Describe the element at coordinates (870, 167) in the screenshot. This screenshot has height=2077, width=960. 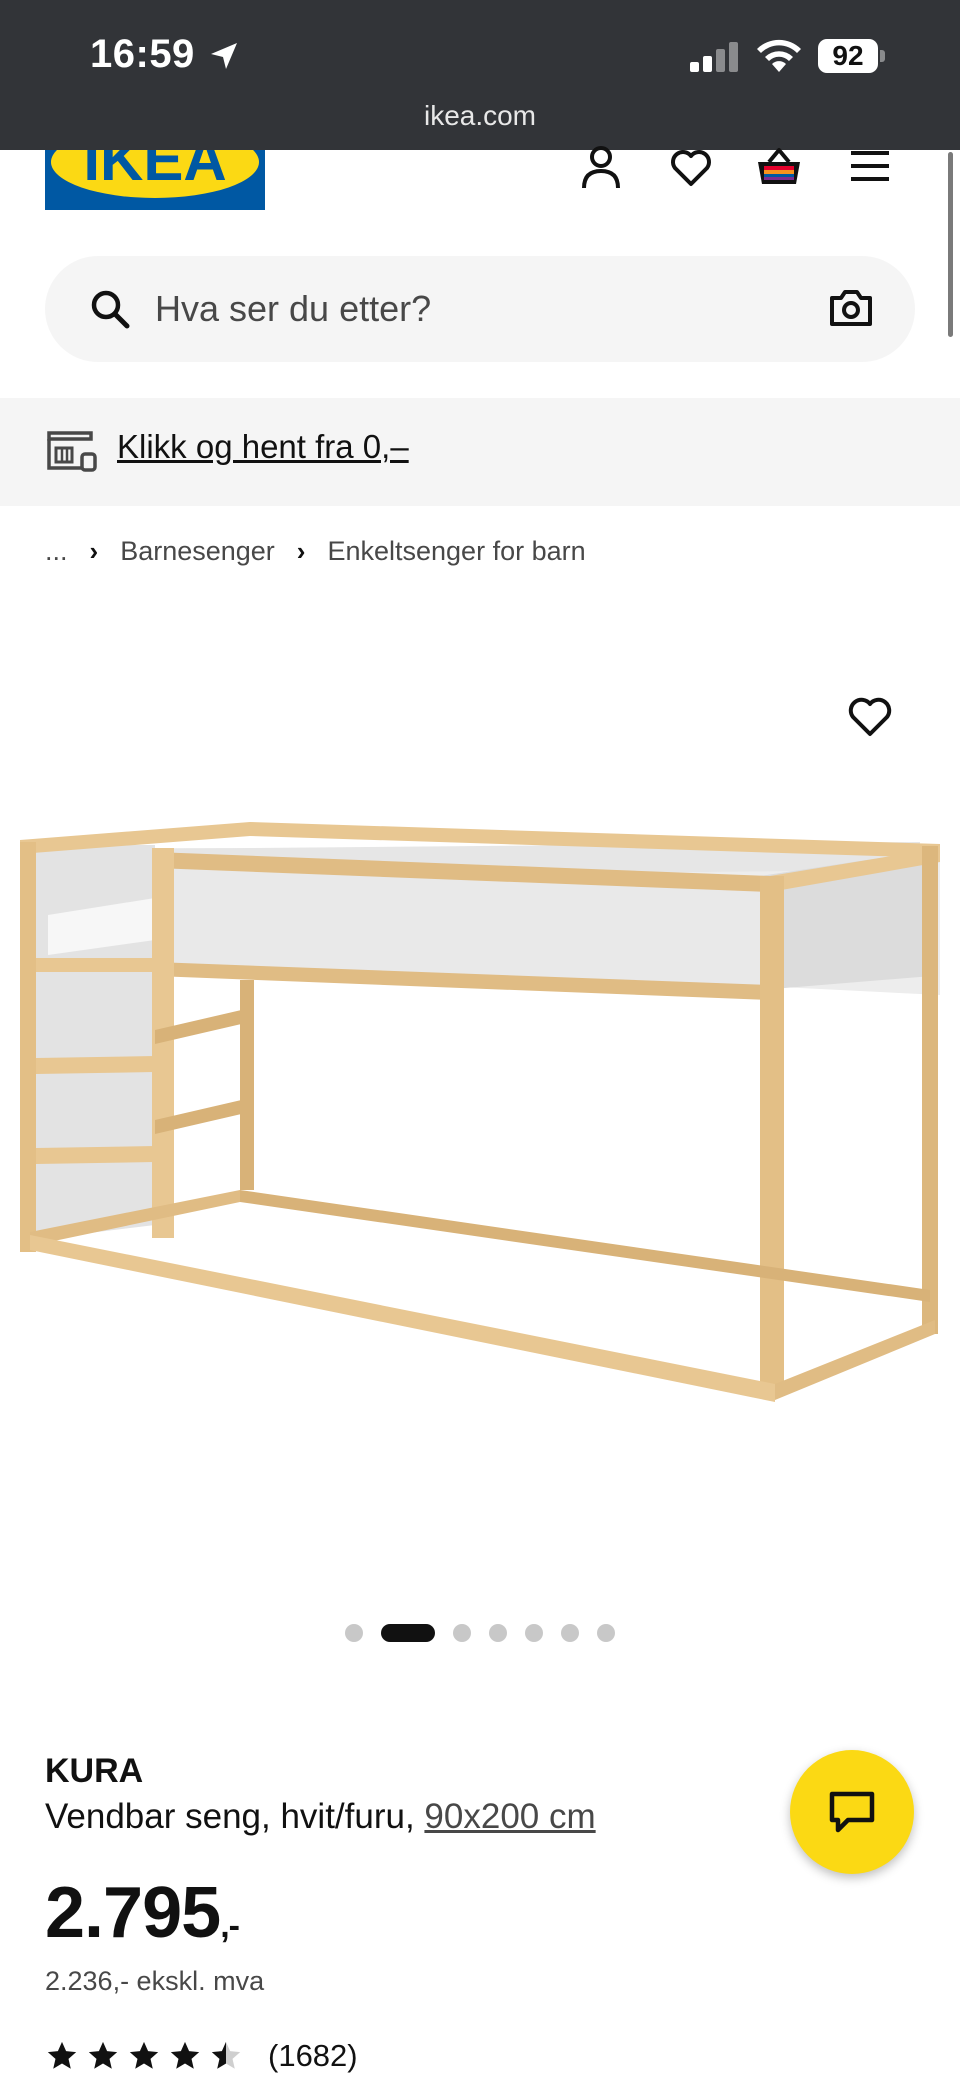
I see `menu-icon` at that location.